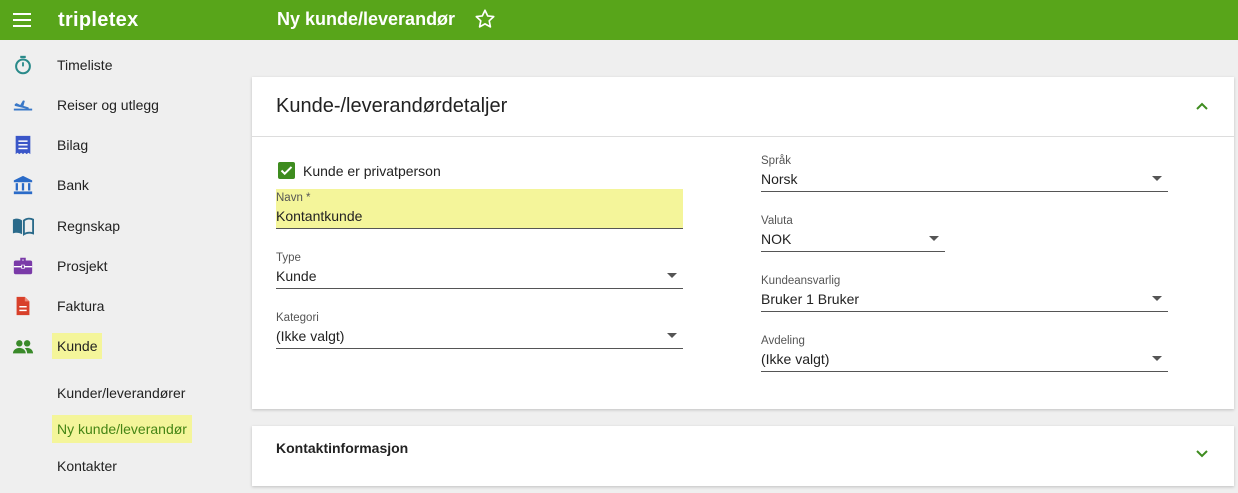 The width and height of the screenshot is (1238, 493). What do you see at coordinates (89, 226) in the screenshot?
I see `sidebar-item-label: Regnskap` at bounding box center [89, 226].